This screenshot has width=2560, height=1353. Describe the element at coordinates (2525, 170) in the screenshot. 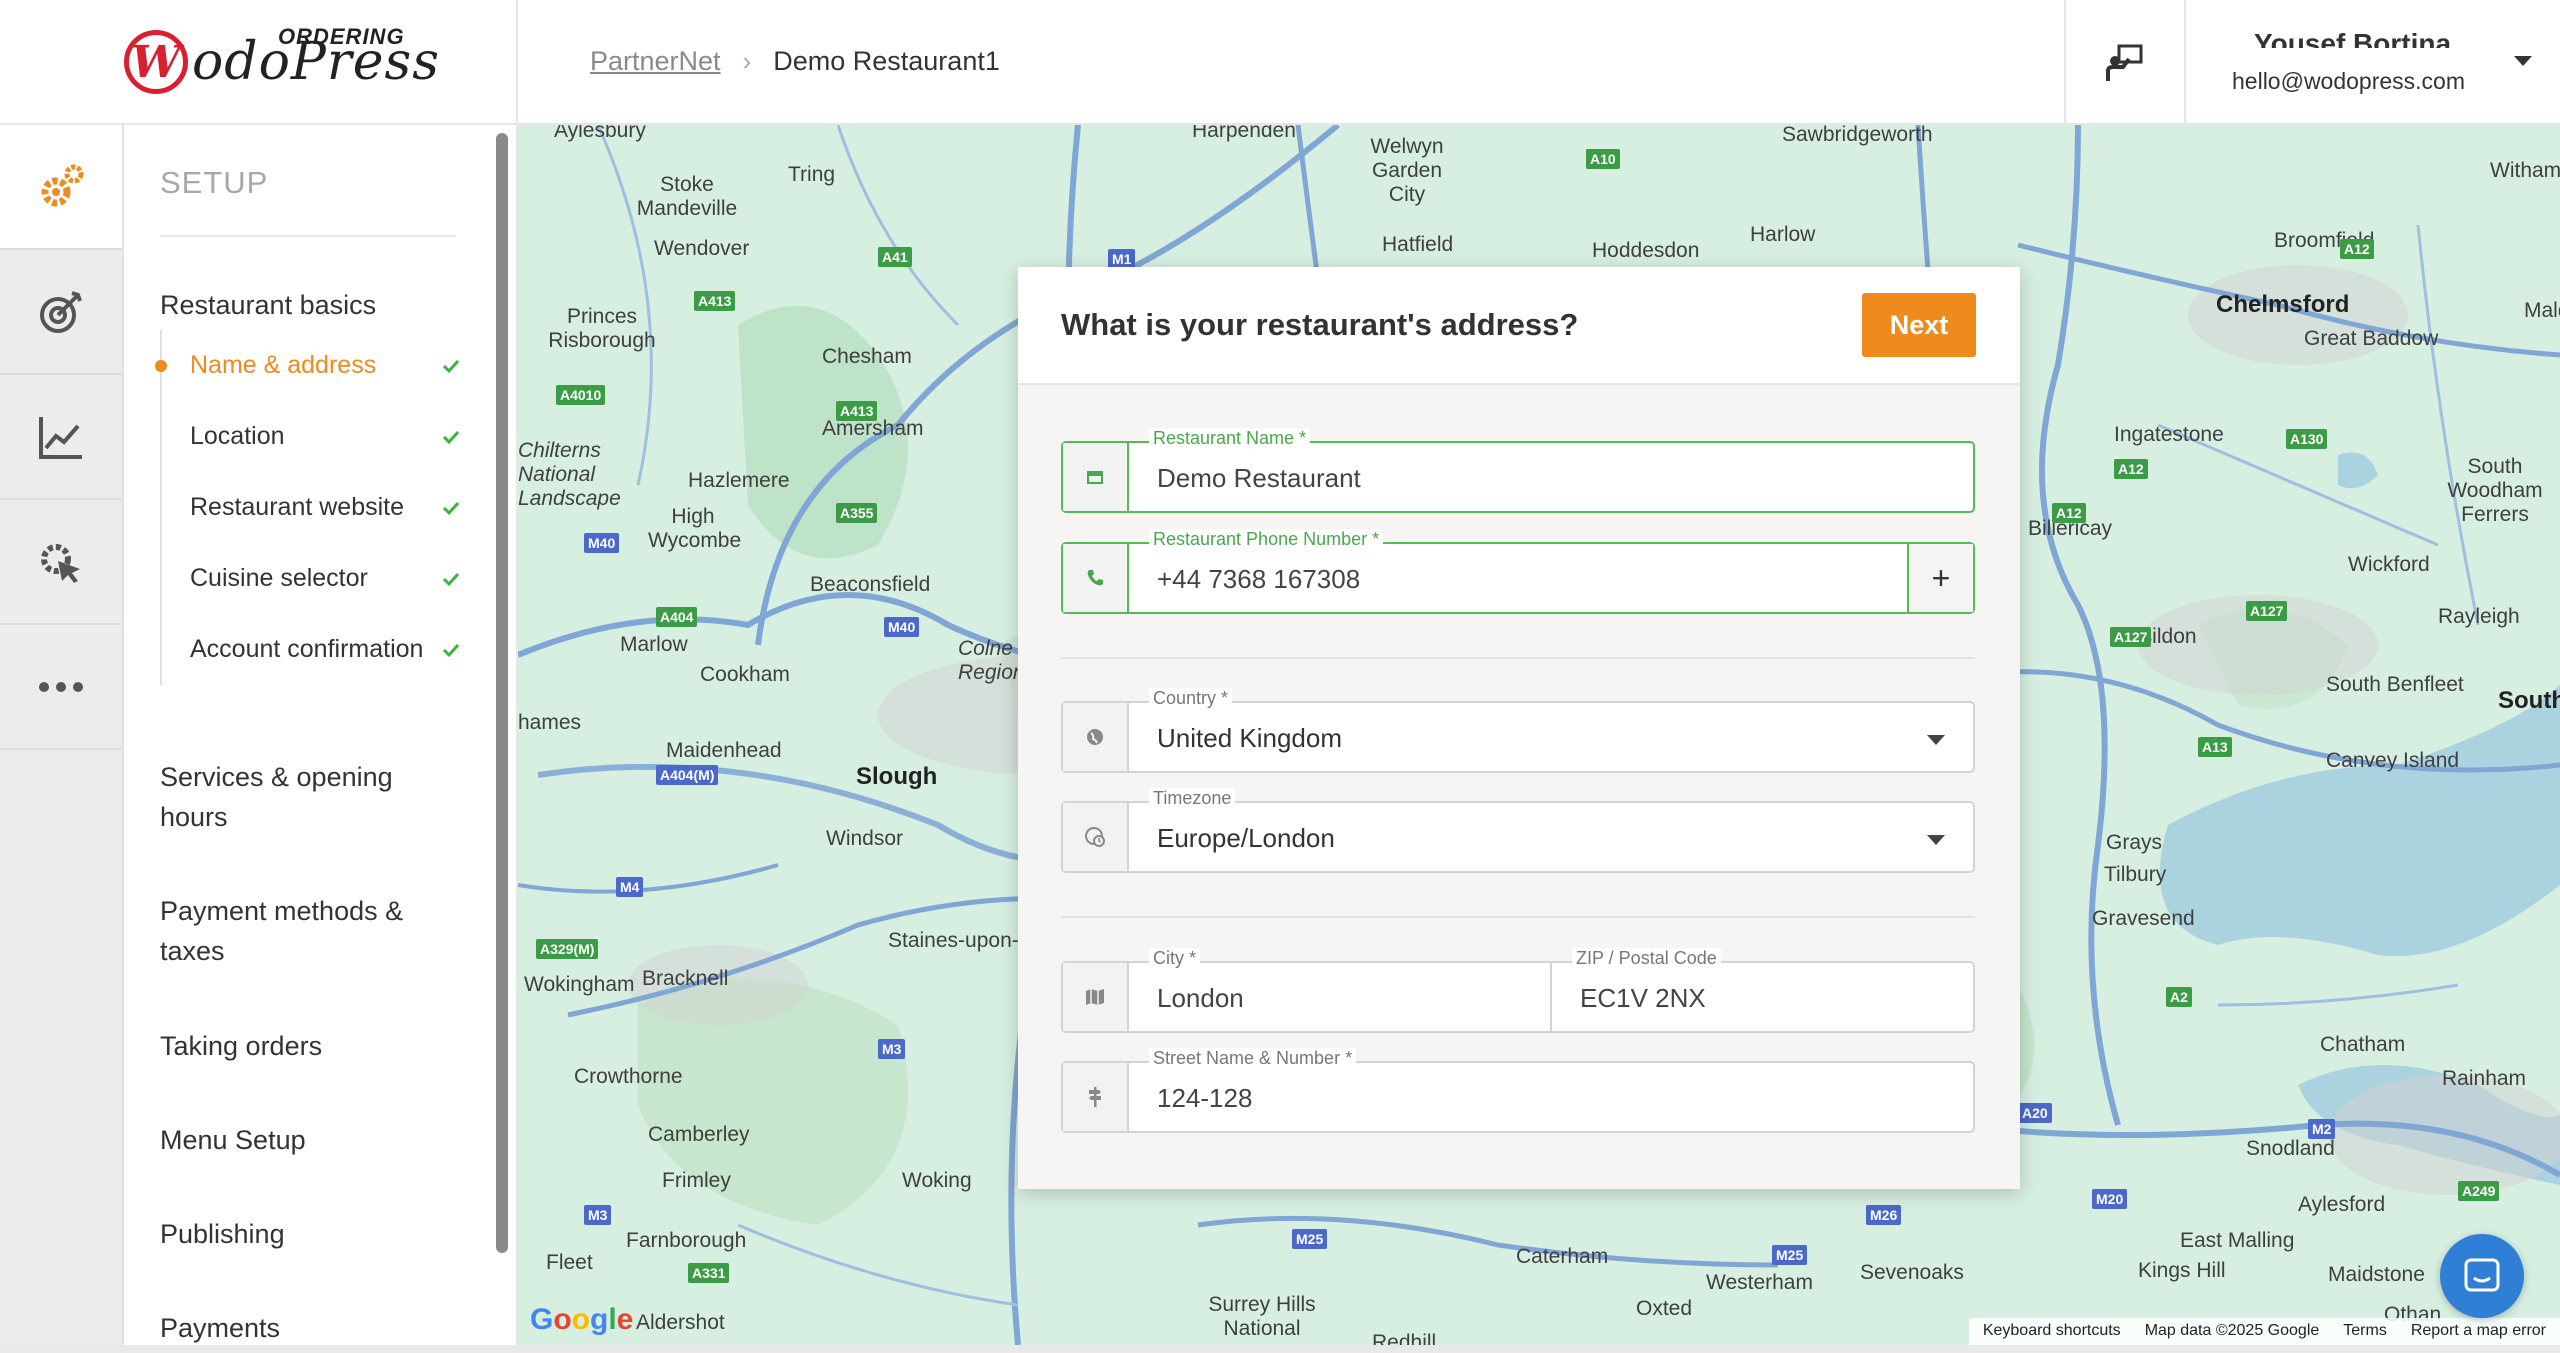

I see `map-place-label: Witham` at that location.